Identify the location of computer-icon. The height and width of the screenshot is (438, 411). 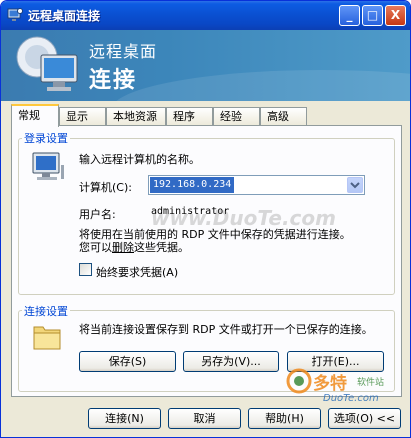
(48, 166).